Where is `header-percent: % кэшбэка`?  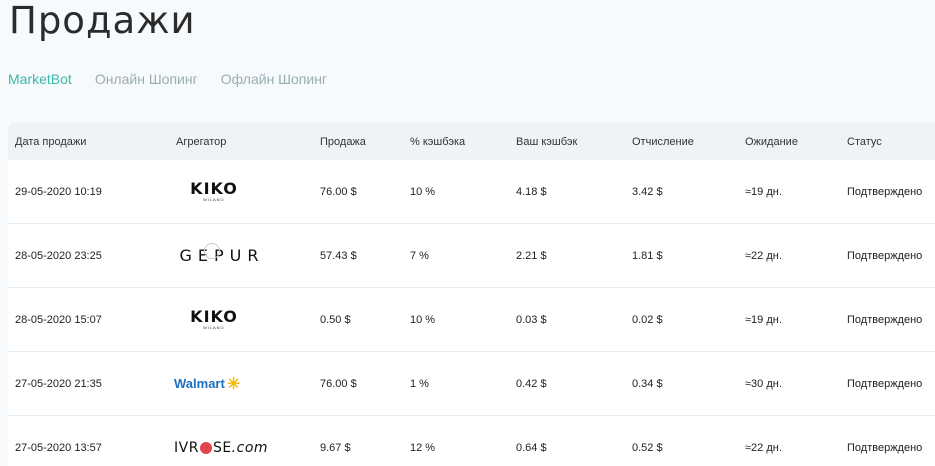
header-percent: % кэшбэка is located at coordinates (456, 142).